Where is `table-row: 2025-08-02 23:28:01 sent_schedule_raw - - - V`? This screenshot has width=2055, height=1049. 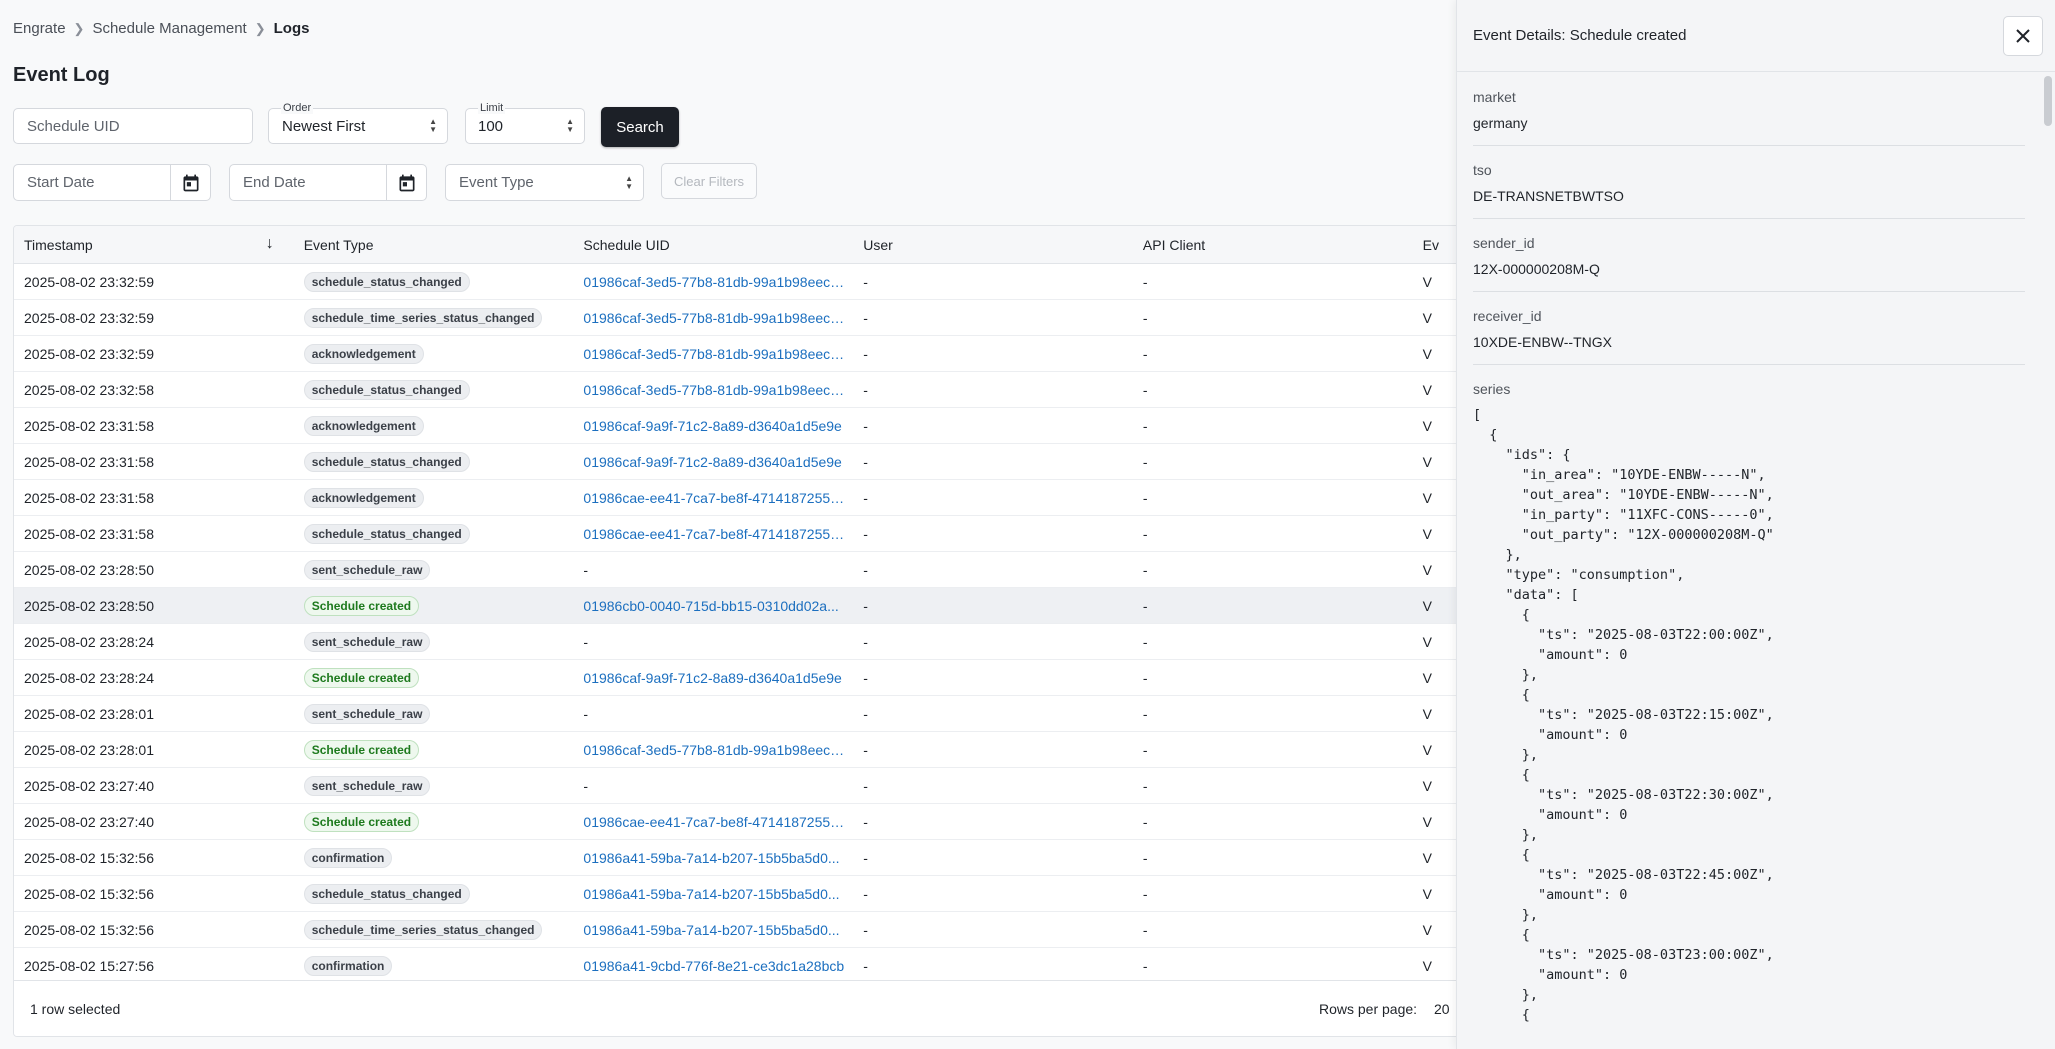 table-row: 2025-08-02 23:28:01 sent_schedule_raw - - - V is located at coordinates (743, 714).